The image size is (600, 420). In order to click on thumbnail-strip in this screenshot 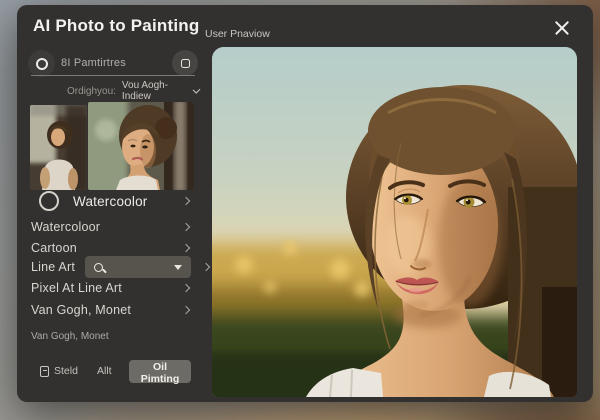, I will do `click(112, 146)`.